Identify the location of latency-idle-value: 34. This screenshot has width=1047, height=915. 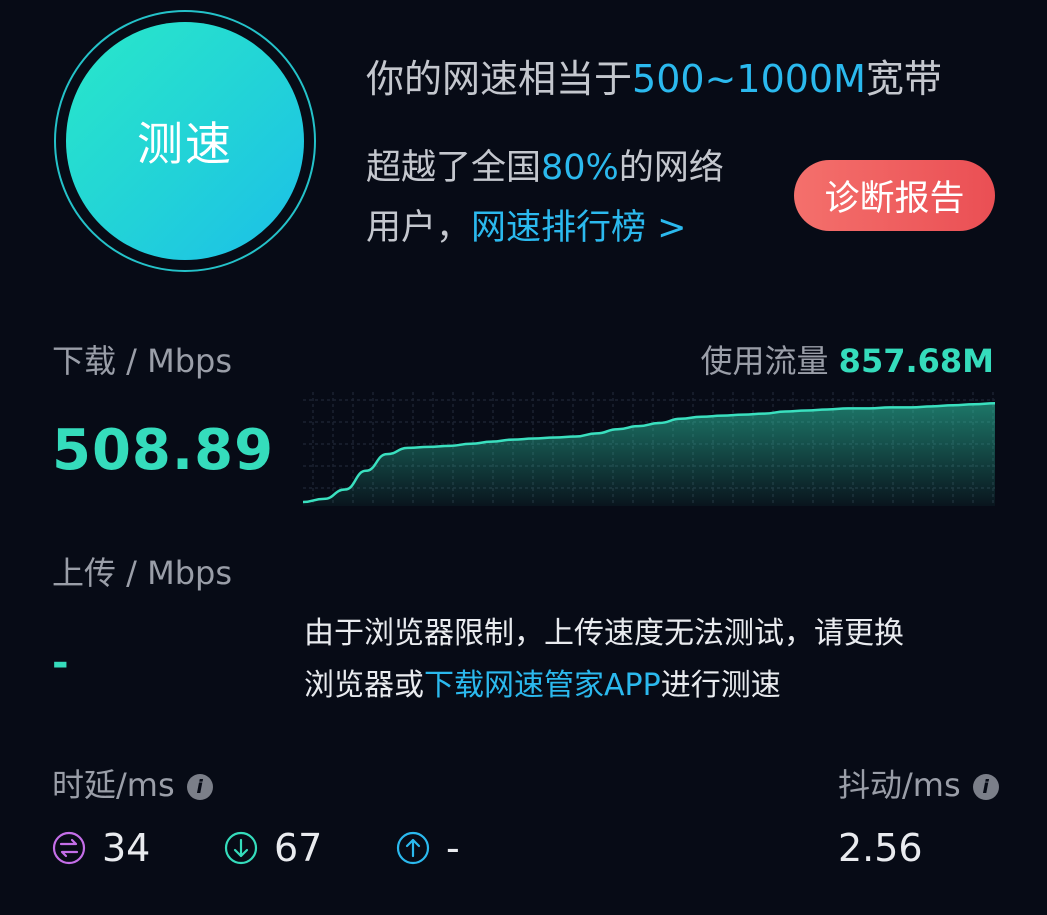
(126, 848).